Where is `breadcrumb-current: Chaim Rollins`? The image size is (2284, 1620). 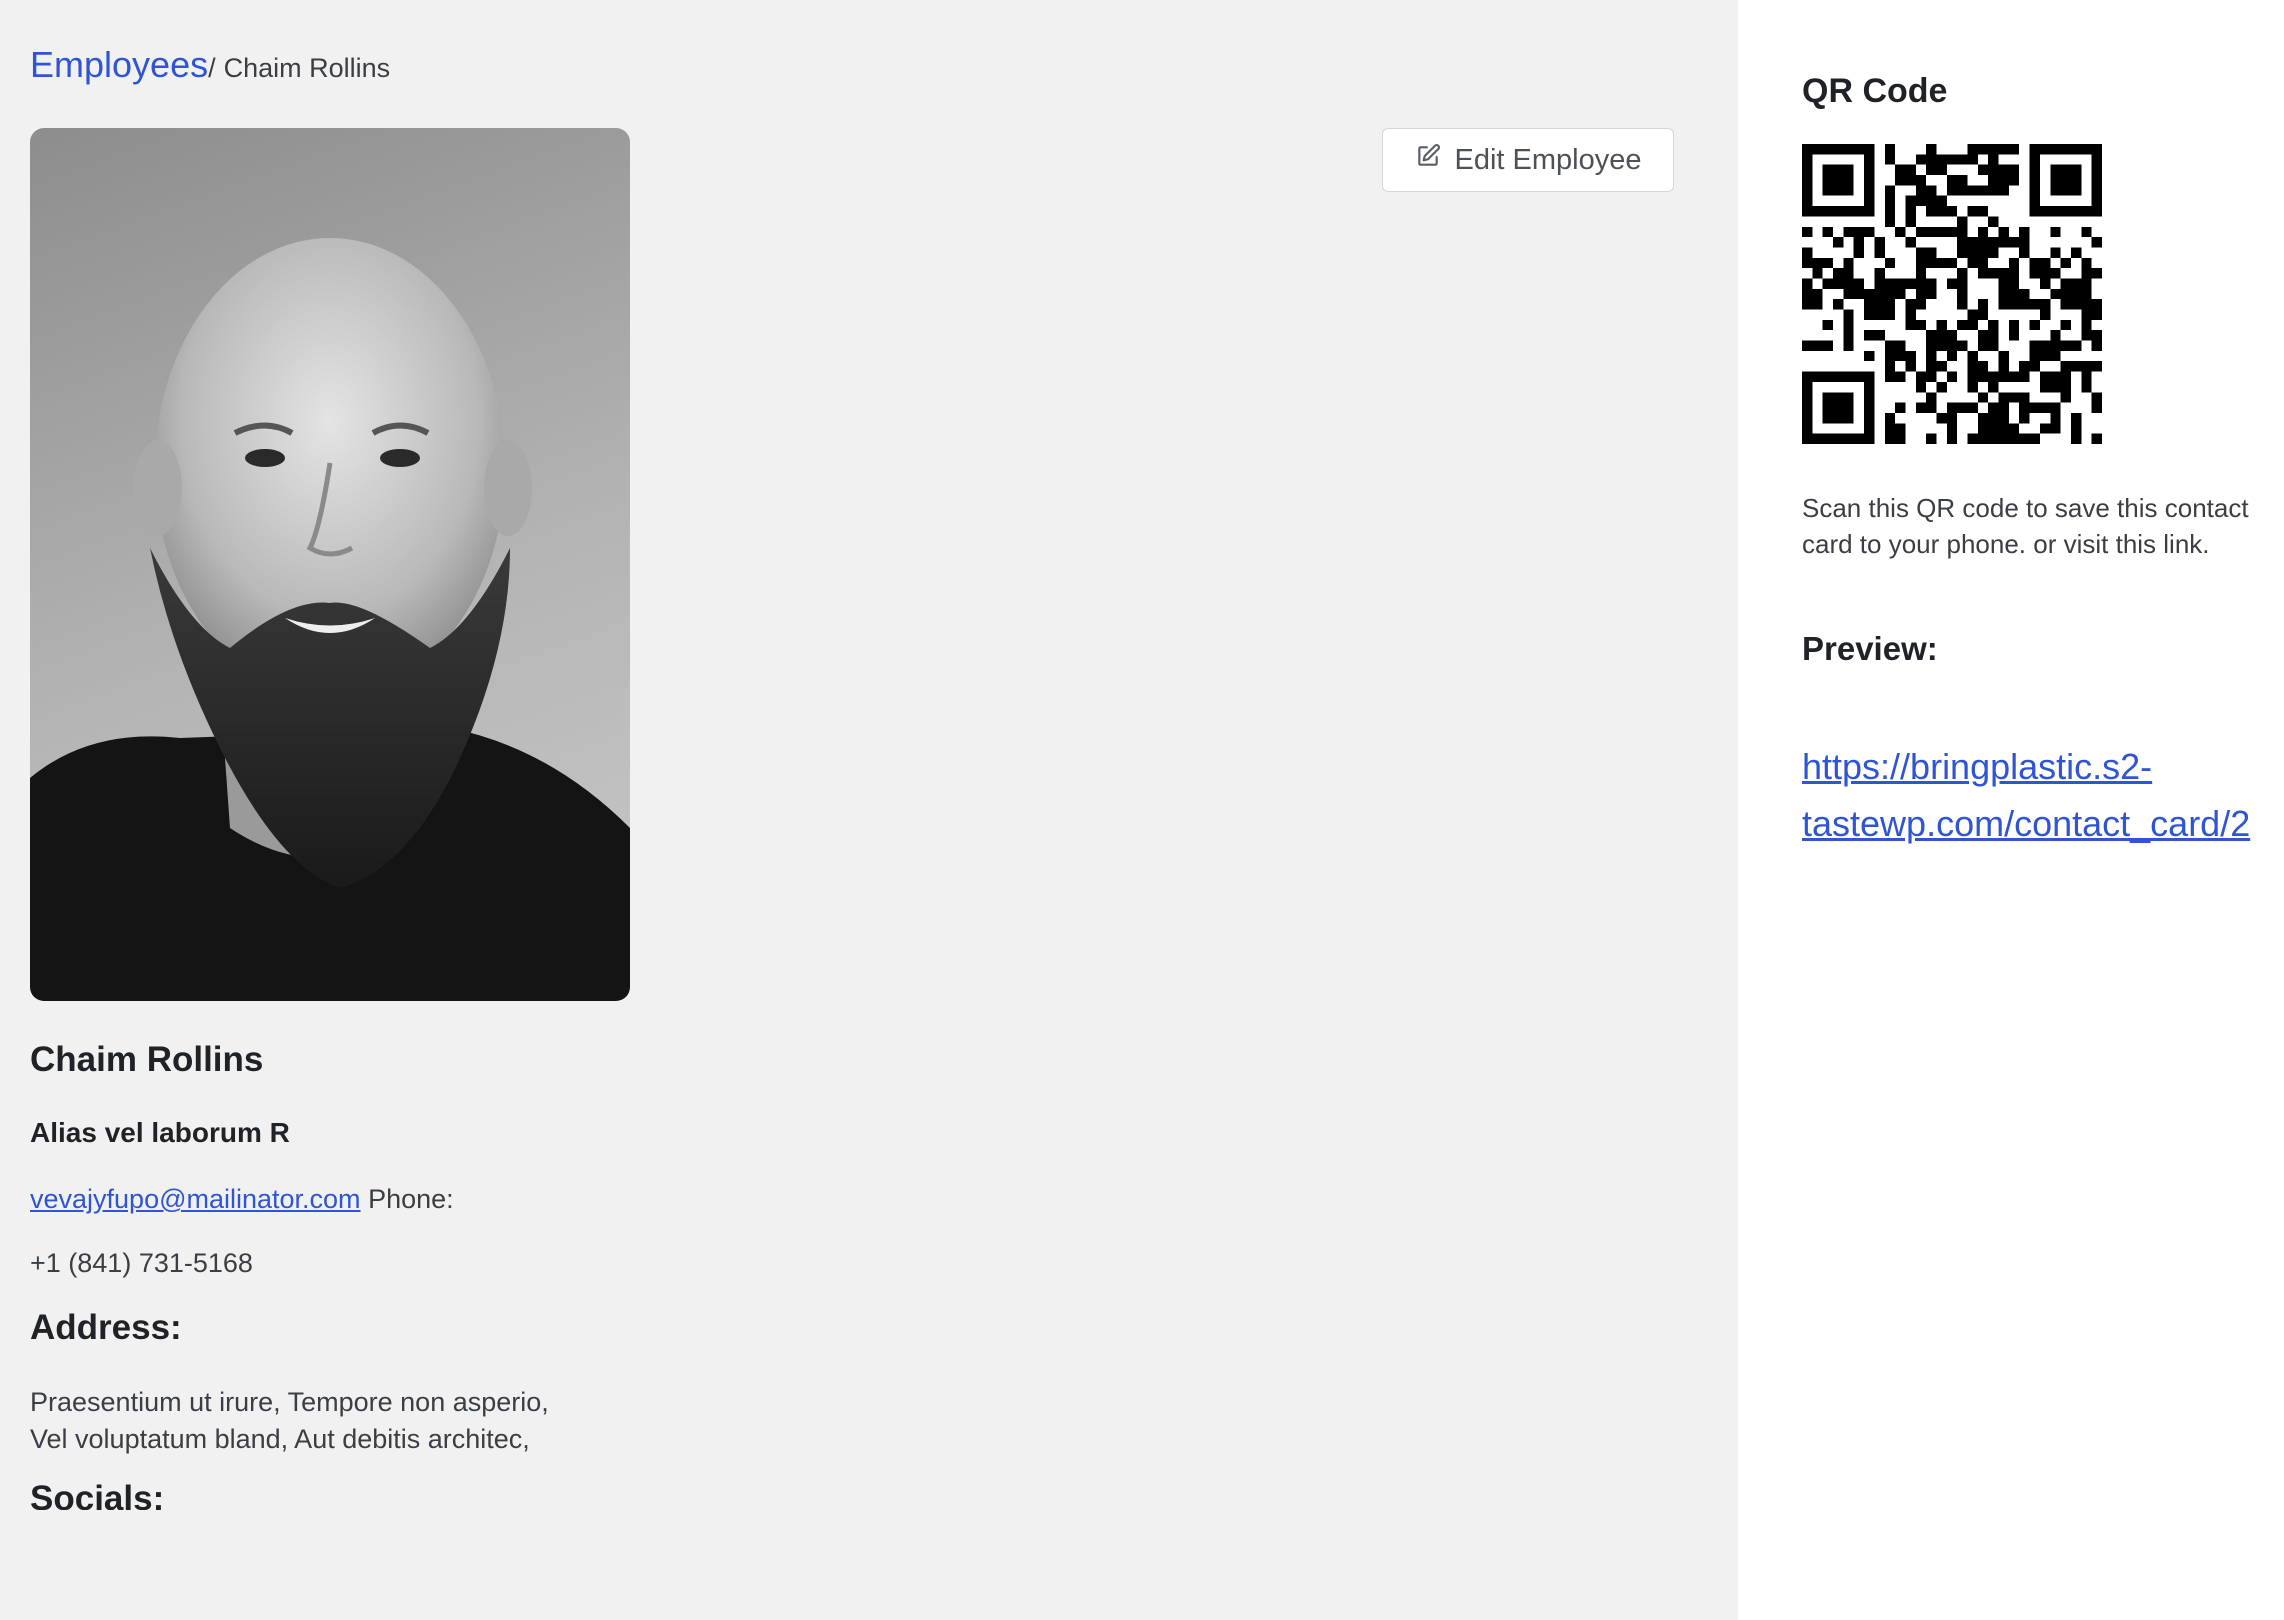 breadcrumb-current: Chaim Rollins is located at coordinates (307, 68).